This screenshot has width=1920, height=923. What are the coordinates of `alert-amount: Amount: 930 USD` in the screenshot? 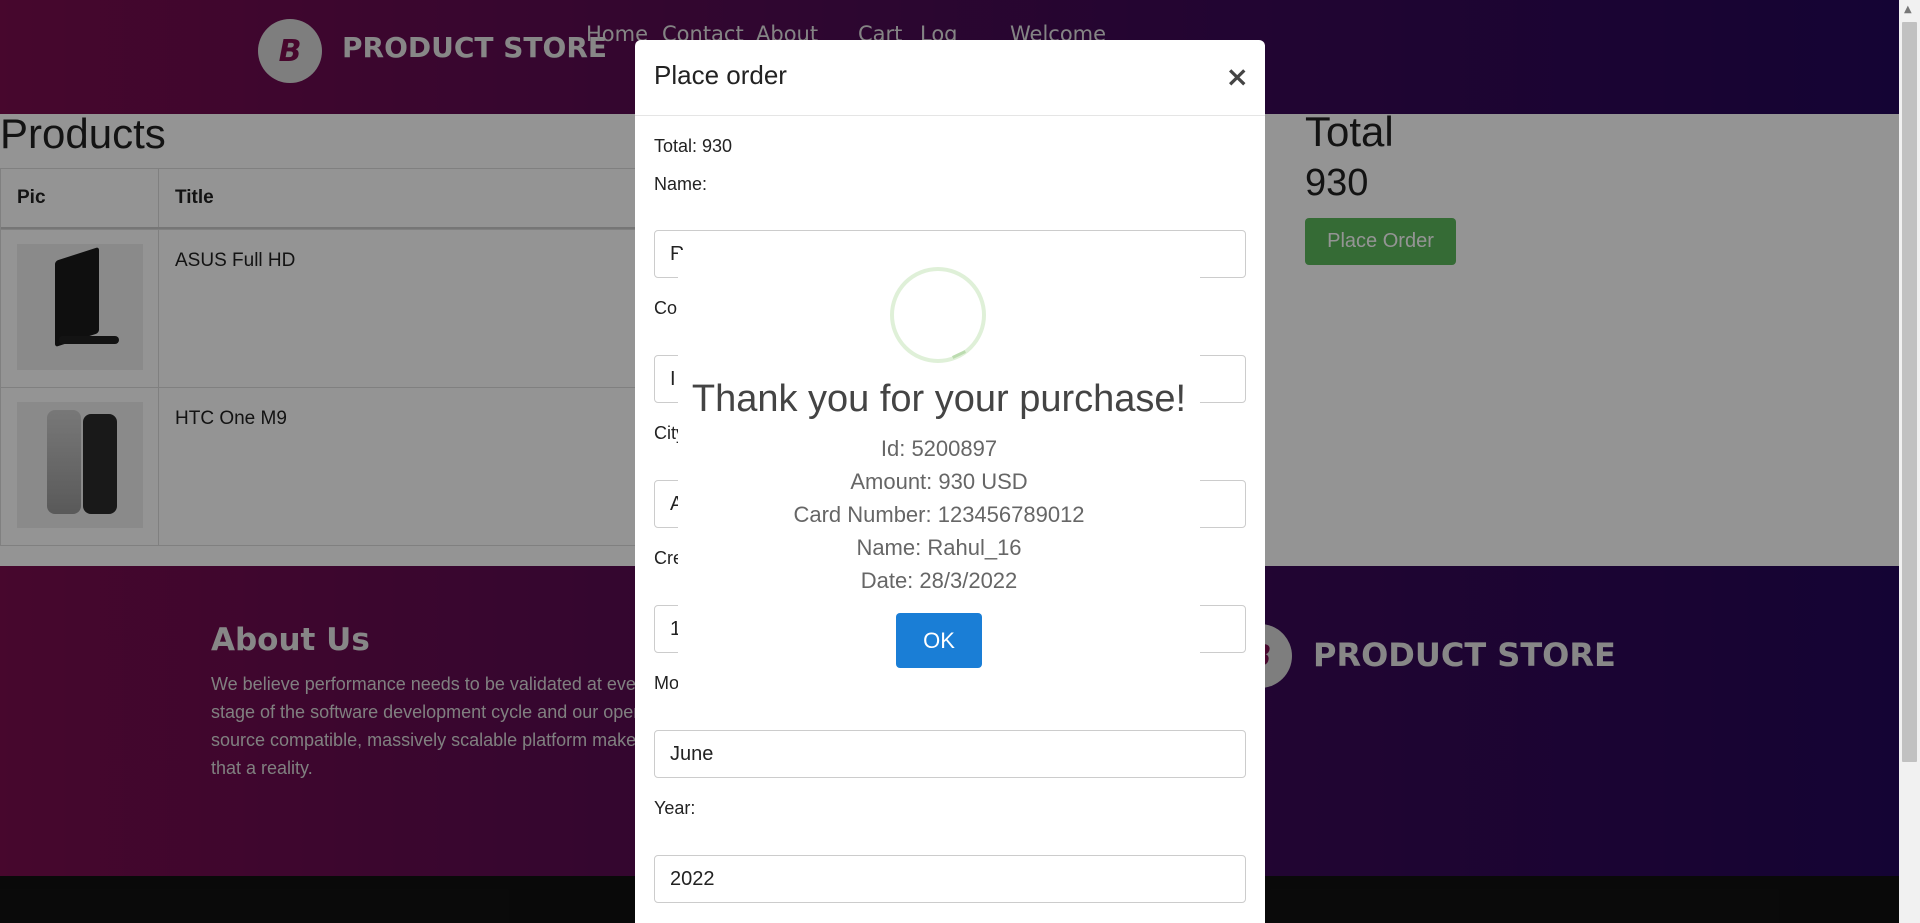 It's located at (939, 481).